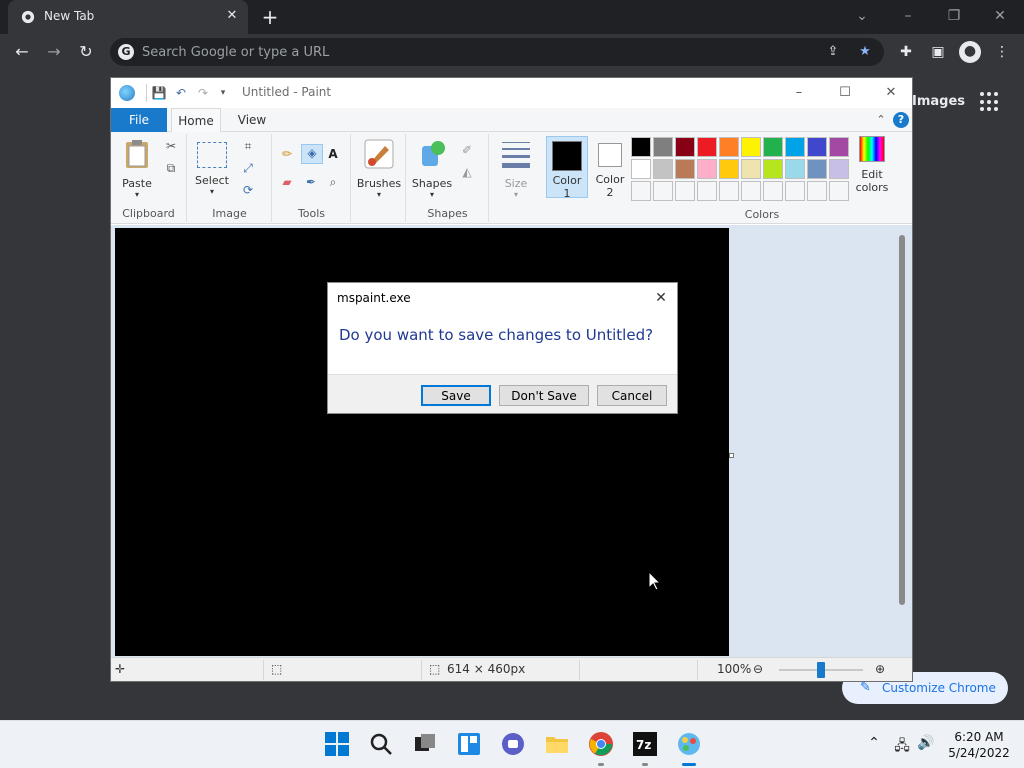  What do you see at coordinates (645, 744) in the screenshot?
I see `7zip-icon: 7z` at bounding box center [645, 744].